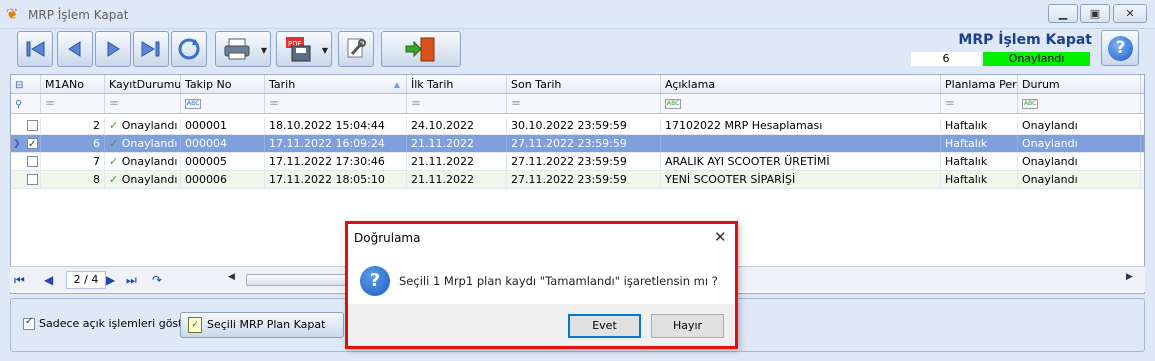  I want to click on tools-button, so click(356, 49).